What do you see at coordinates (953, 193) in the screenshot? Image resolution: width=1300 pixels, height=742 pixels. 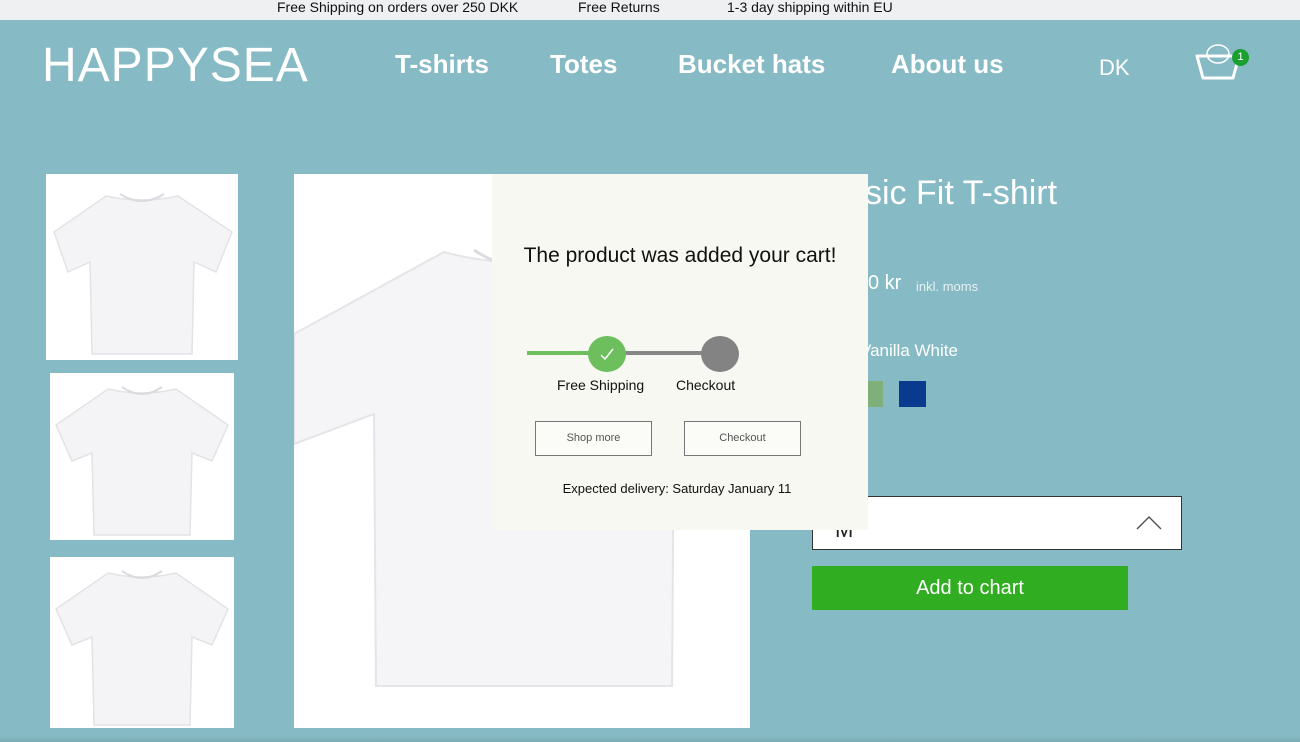 I see `product-title: ssic Fit T-shirt` at bounding box center [953, 193].